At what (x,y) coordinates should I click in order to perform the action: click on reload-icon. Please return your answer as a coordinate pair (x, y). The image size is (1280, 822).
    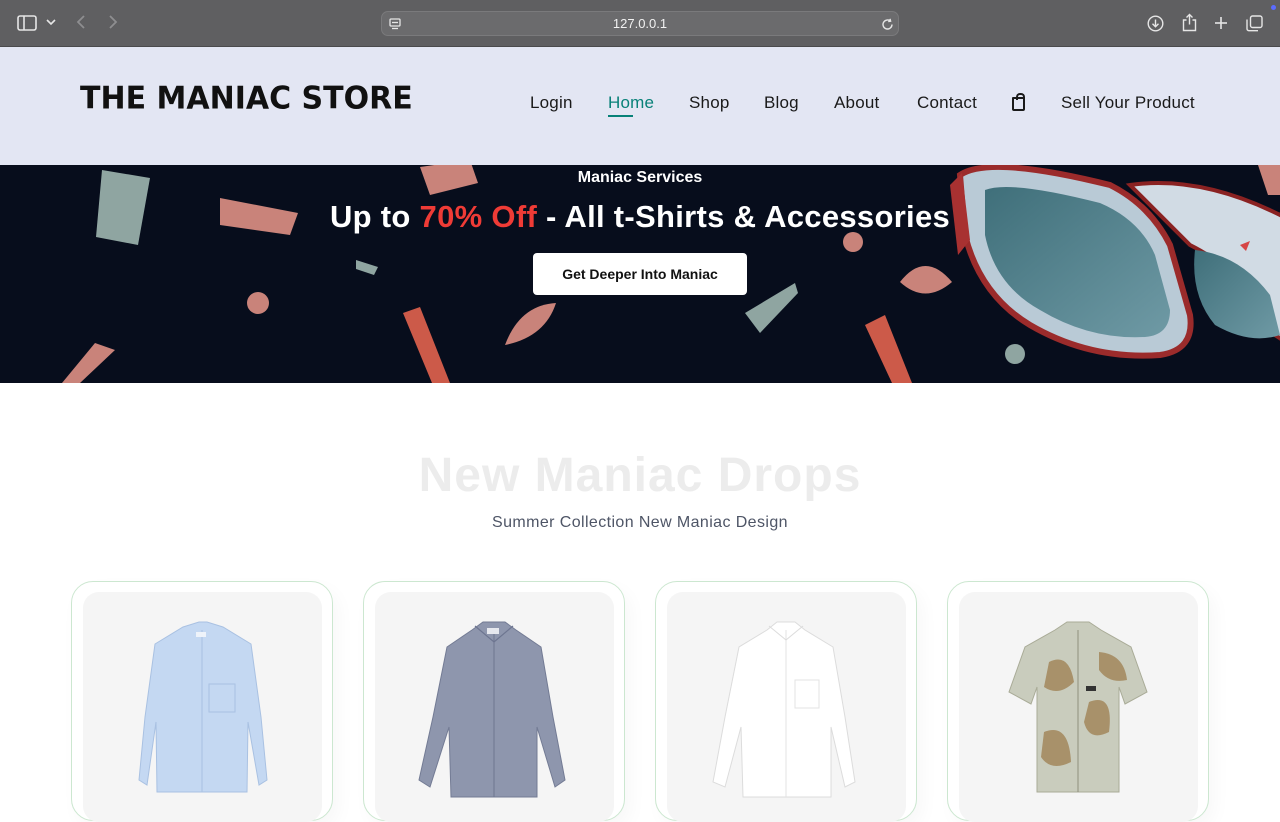
    Looking at the image, I should click on (887, 24).